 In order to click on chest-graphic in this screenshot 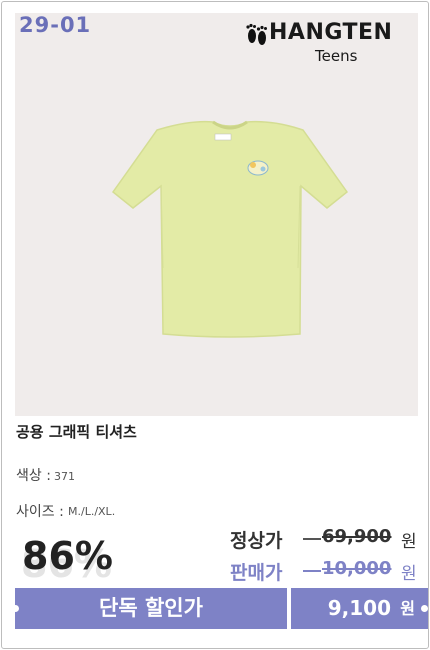, I will do `click(258, 168)`.